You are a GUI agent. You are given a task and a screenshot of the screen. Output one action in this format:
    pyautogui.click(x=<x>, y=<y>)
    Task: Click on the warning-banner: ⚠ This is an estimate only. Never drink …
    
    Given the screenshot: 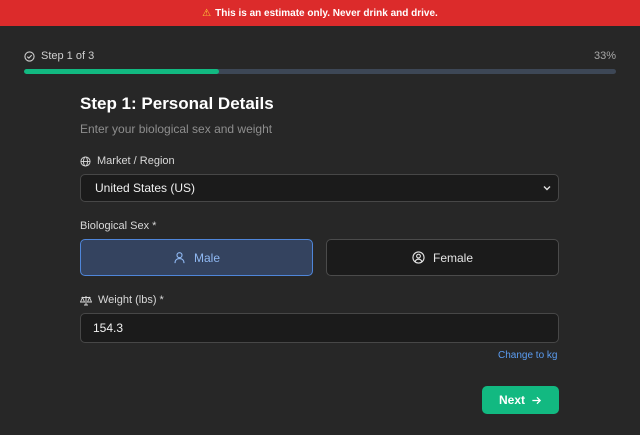 What is the action you would take?
    pyautogui.click(x=320, y=13)
    